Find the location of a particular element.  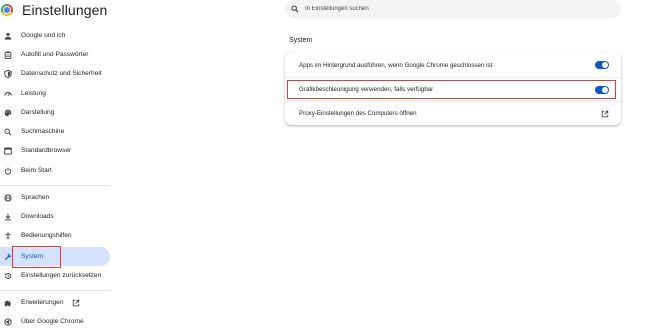

sidebar-item-label: Suchmaschine is located at coordinates (43, 131).